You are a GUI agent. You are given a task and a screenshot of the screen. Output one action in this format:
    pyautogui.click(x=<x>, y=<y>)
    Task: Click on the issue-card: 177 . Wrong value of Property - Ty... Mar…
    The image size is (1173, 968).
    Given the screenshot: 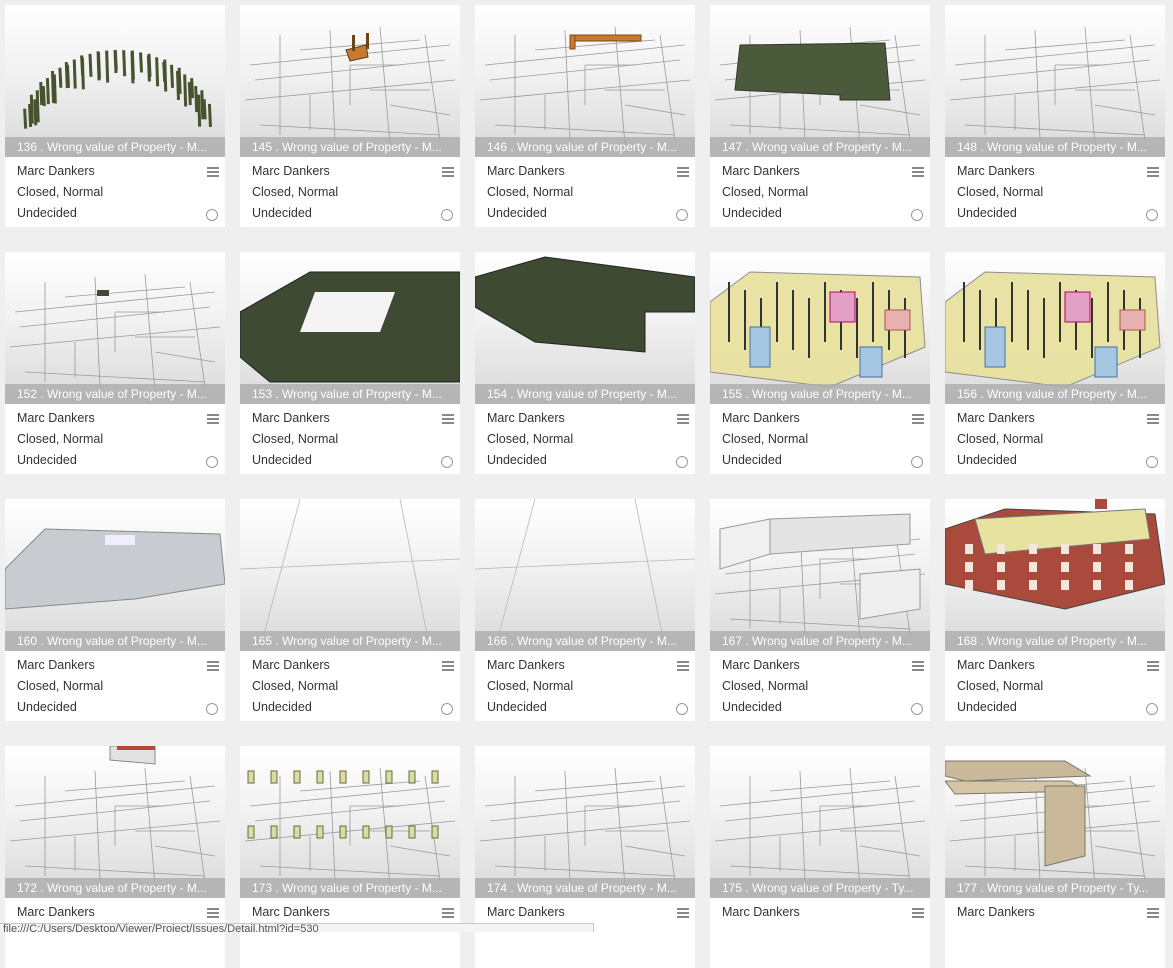 What is the action you would take?
    pyautogui.click(x=1055, y=857)
    